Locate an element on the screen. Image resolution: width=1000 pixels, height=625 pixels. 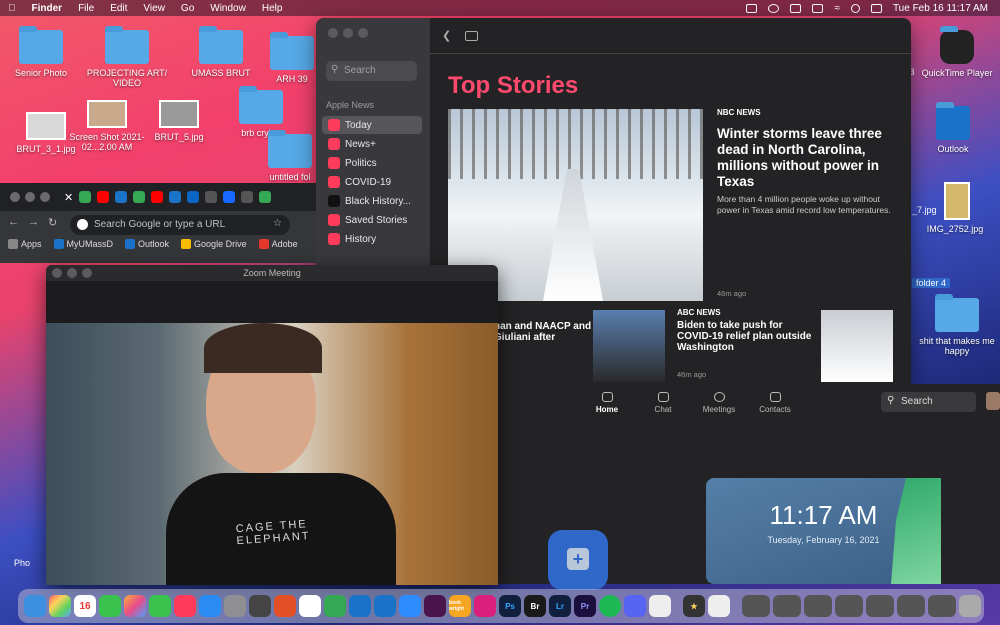
desktop-folder-brb-crying: brb crying is located at coordinates (261, 112).